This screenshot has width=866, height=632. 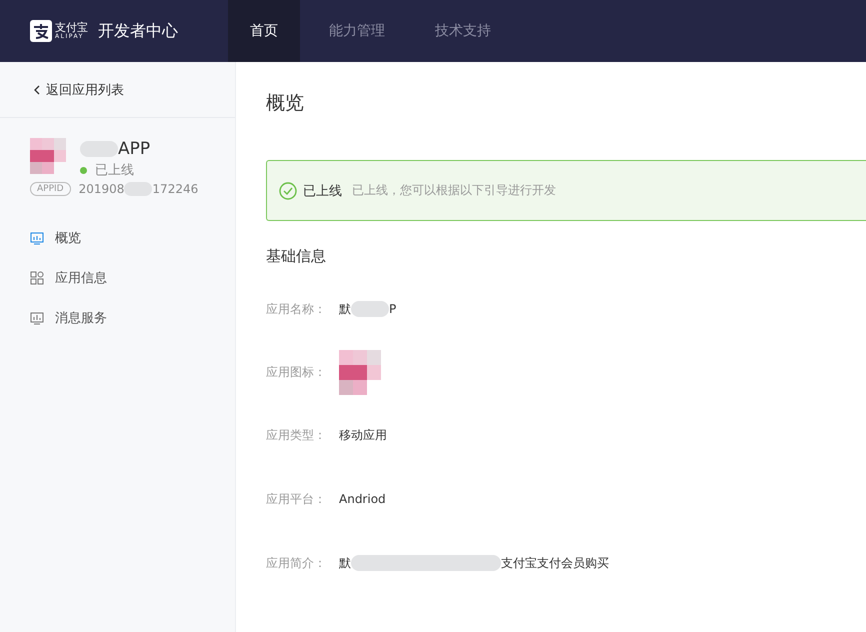 What do you see at coordinates (296, 309) in the screenshot?
I see `field-label: 应用名称：` at bounding box center [296, 309].